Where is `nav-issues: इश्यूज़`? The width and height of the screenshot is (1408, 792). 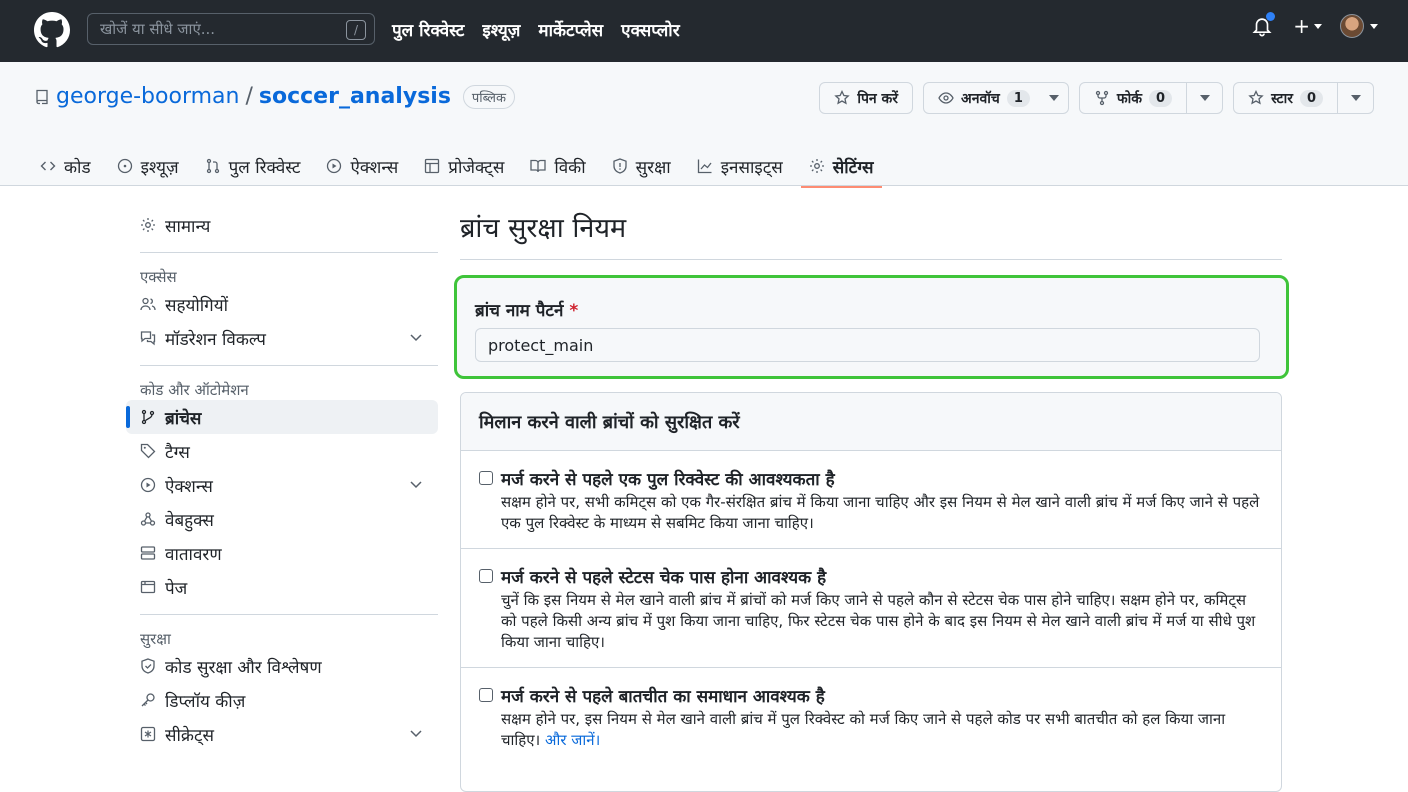
nav-issues: इश्यूज़ is located at coordinates (501, 29).